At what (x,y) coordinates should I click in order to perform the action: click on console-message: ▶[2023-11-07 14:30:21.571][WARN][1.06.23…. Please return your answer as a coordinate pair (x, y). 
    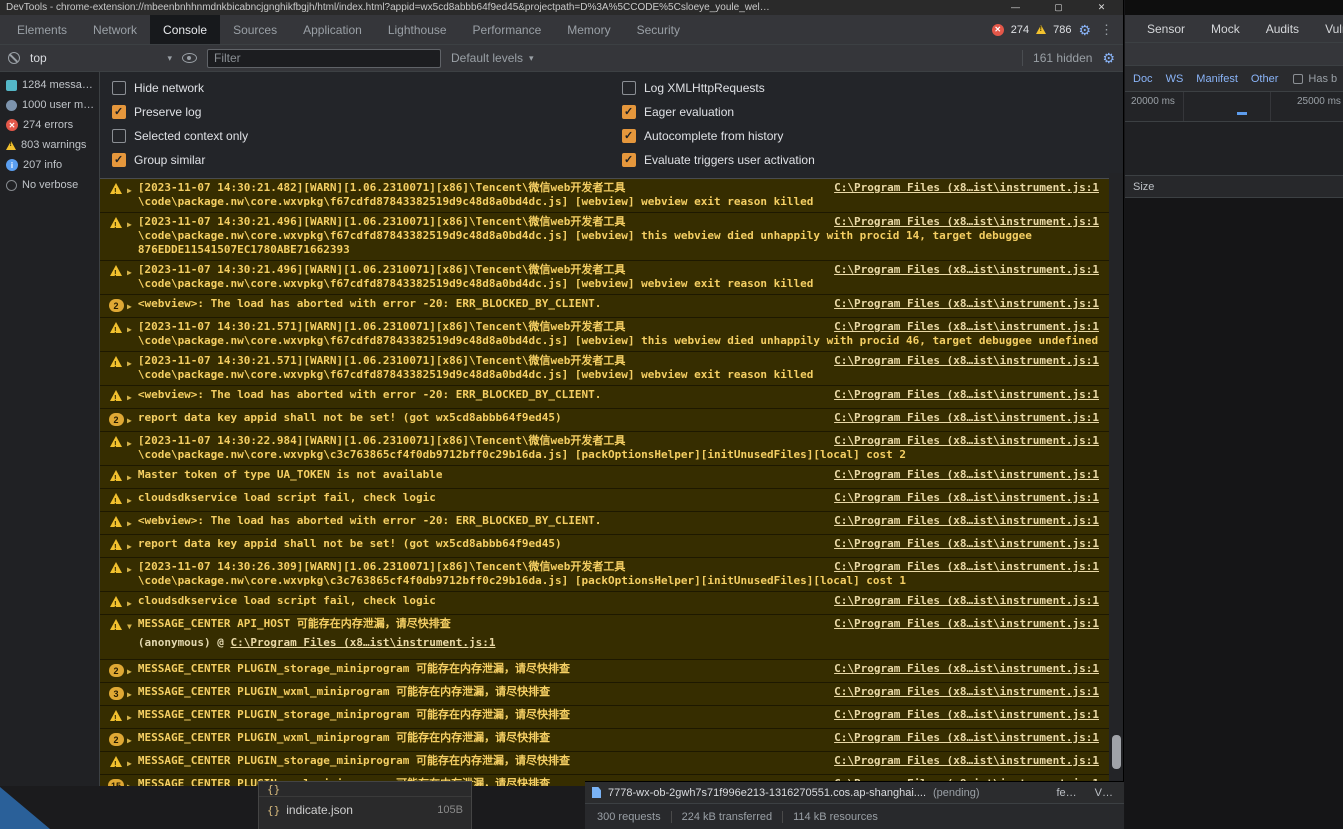
    Looking at the image, I should click on (604, 335).